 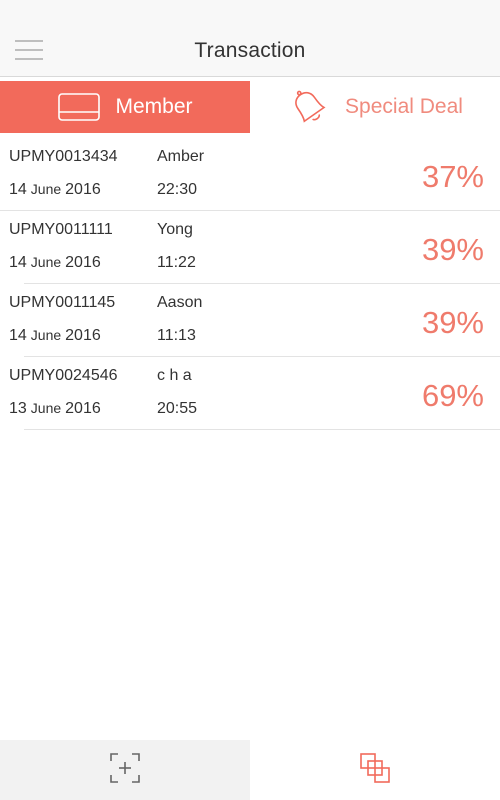 I want to click on member-code: UPMY0011145, so click(x=62, y=302).